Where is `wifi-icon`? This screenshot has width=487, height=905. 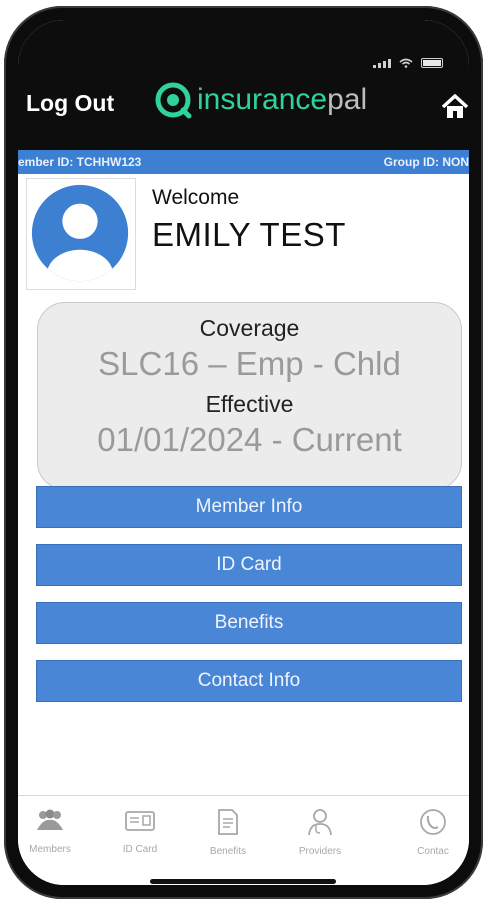 wifi-icon is located at coordinates (406, 63).